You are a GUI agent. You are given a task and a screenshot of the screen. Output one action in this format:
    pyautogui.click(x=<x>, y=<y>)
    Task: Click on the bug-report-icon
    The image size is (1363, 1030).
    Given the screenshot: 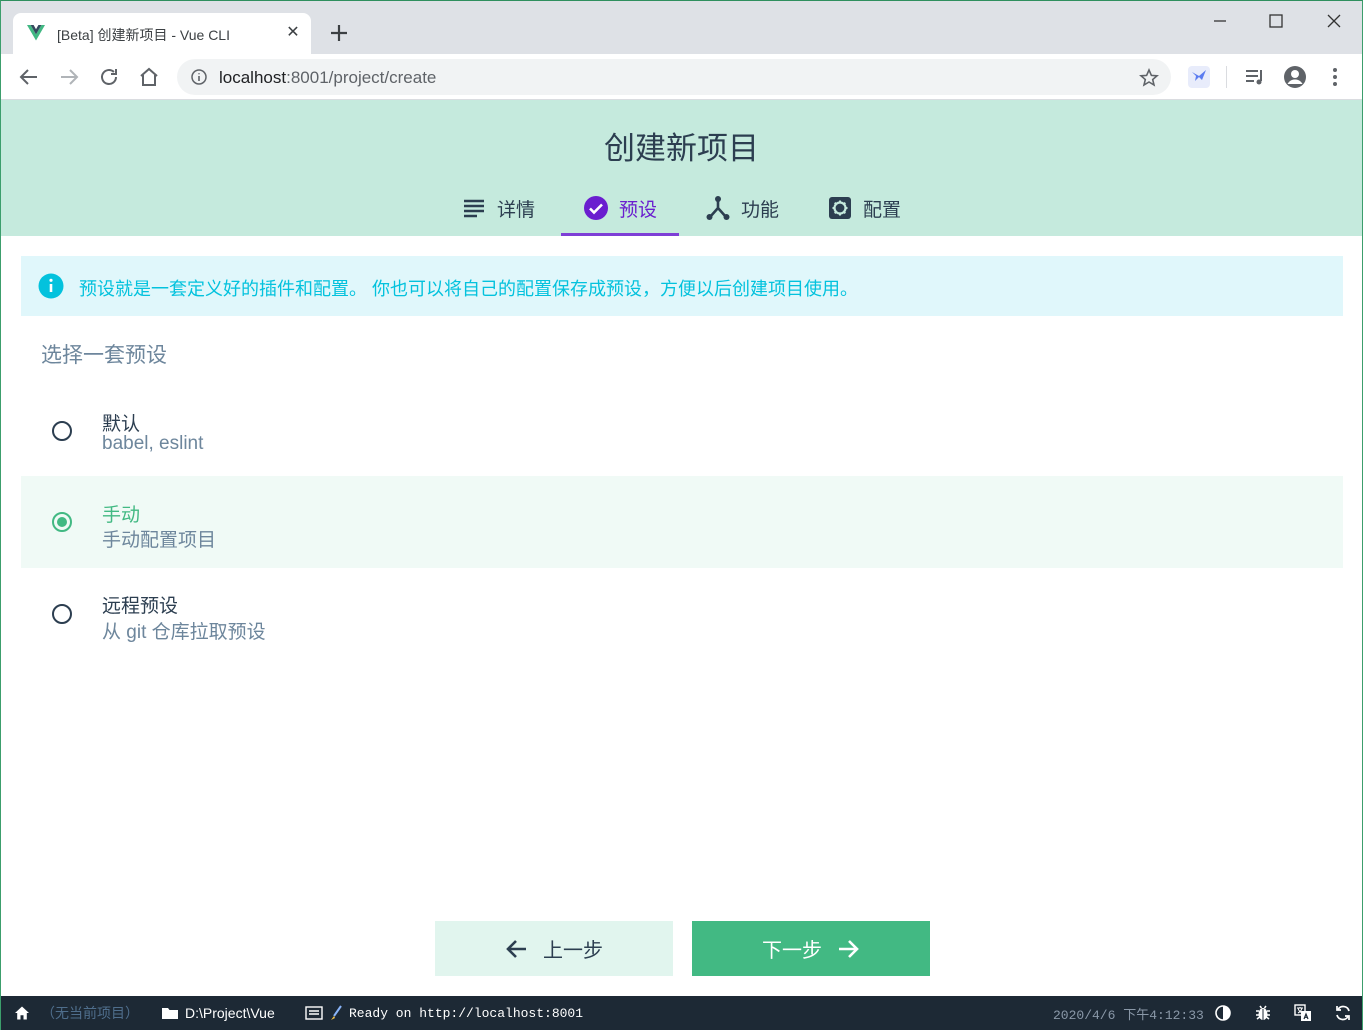 What is the action you would take?
    pyautogui.click(x=1263, y=1013)
    